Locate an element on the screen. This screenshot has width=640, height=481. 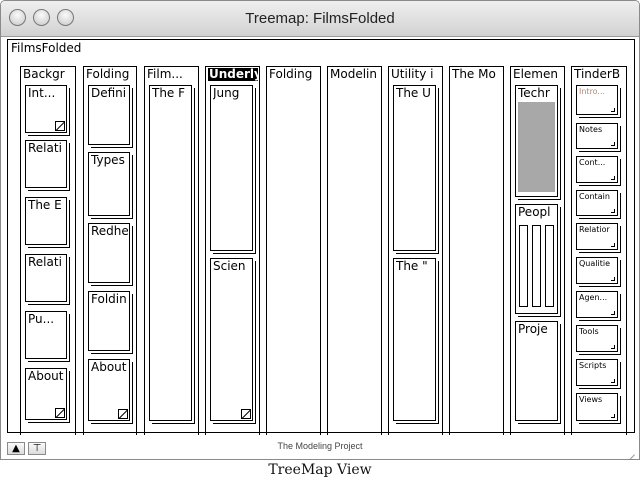
treemap-node: Tools is located at coordinates (597, 338).